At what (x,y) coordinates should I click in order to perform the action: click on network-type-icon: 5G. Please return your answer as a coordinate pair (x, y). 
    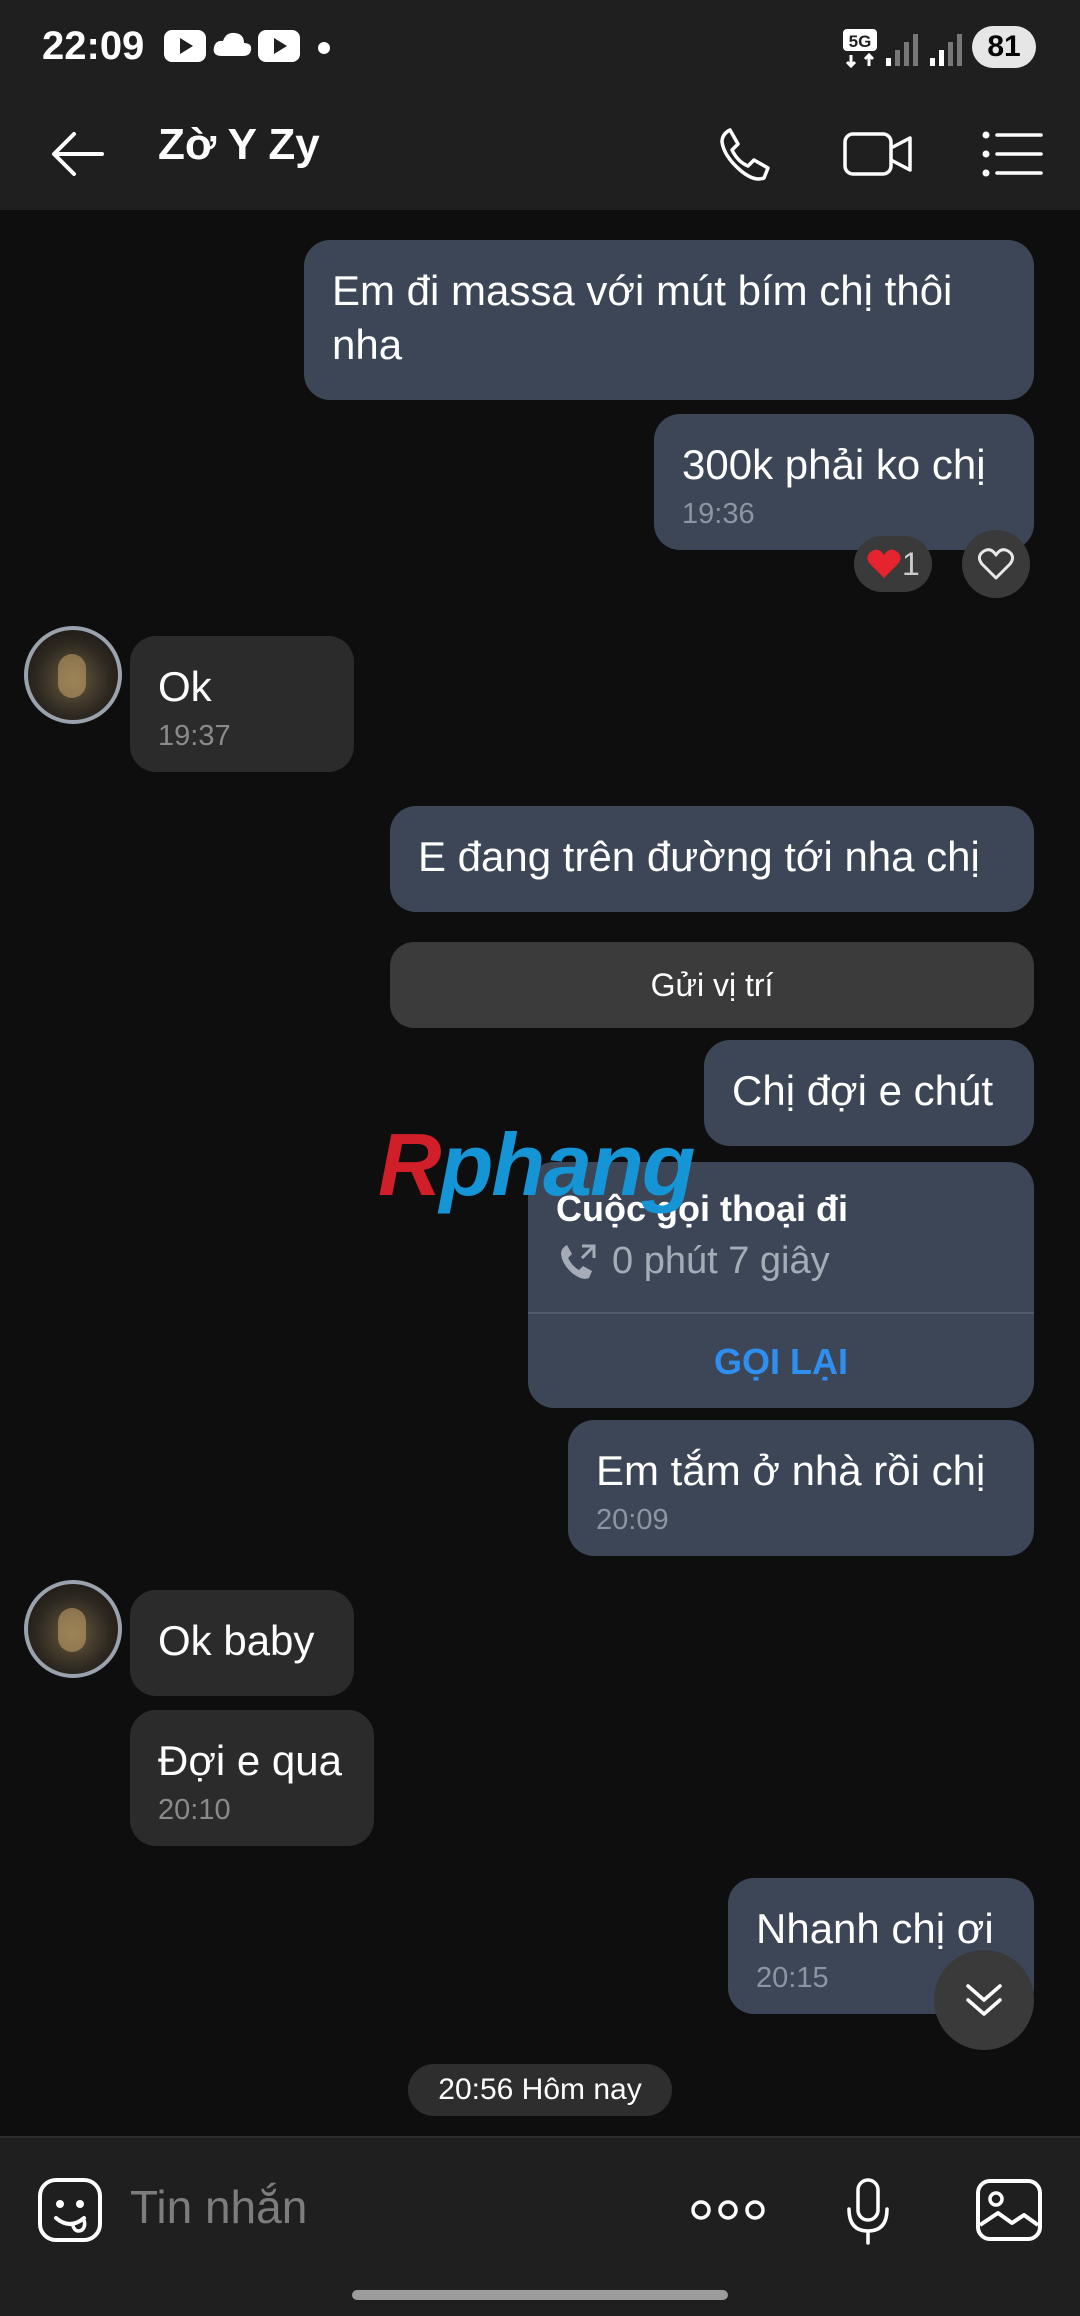
    Looking at the image, I should click on (860, 48).